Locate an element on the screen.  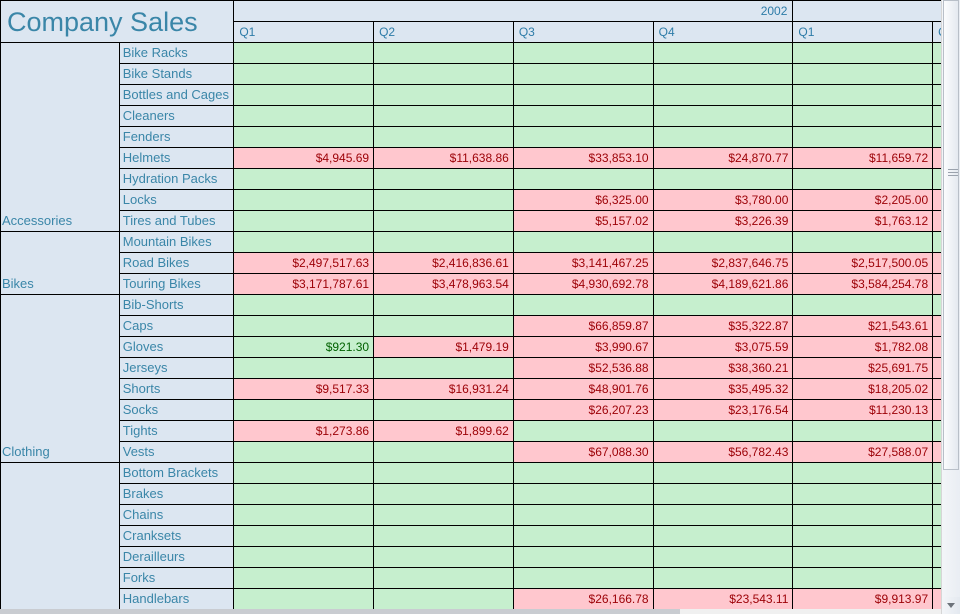
data-cell: $26,207.23 is located at coordinates (583, 410).